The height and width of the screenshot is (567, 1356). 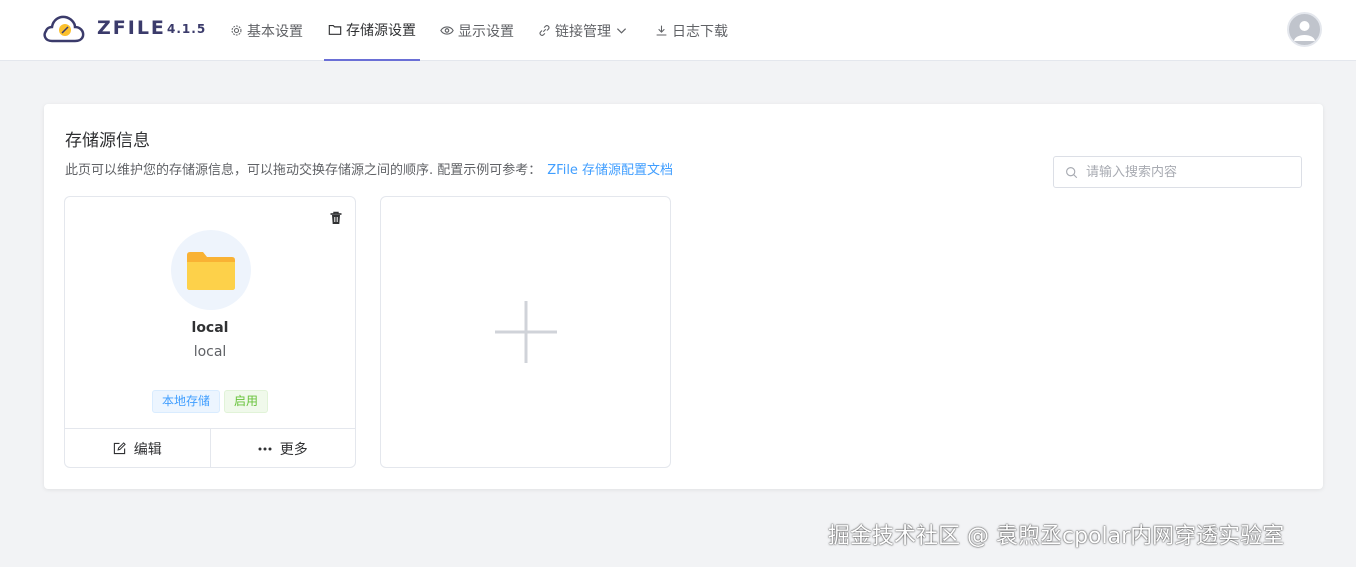 I want to click on description-text: 此页可以维护您的存储源信息，可以拖动交换存储源之间的顺序. 配置示例可参考：, so click(x=303, y=170).